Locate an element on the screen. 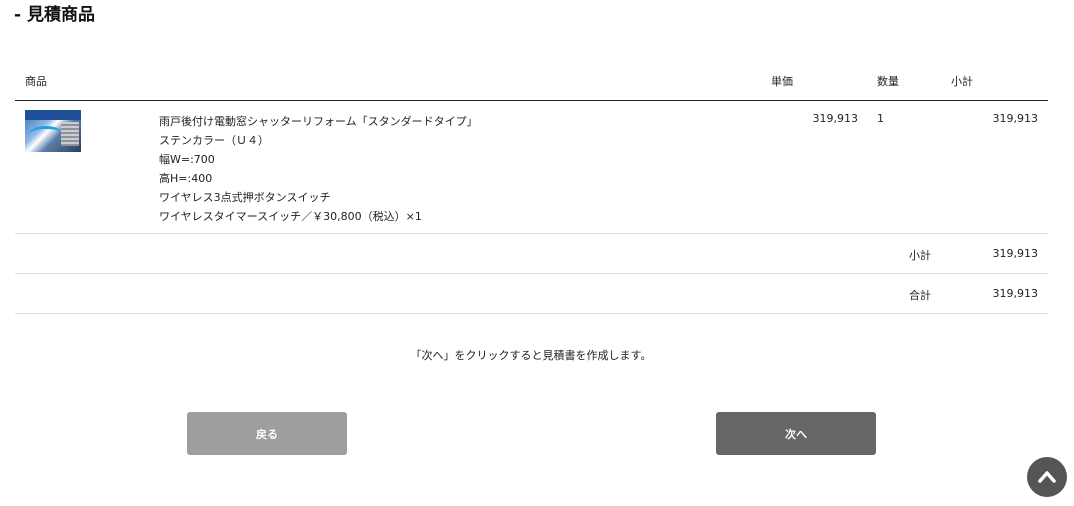  item-unit-price: 319,913 is located at coordinates (835, 118).